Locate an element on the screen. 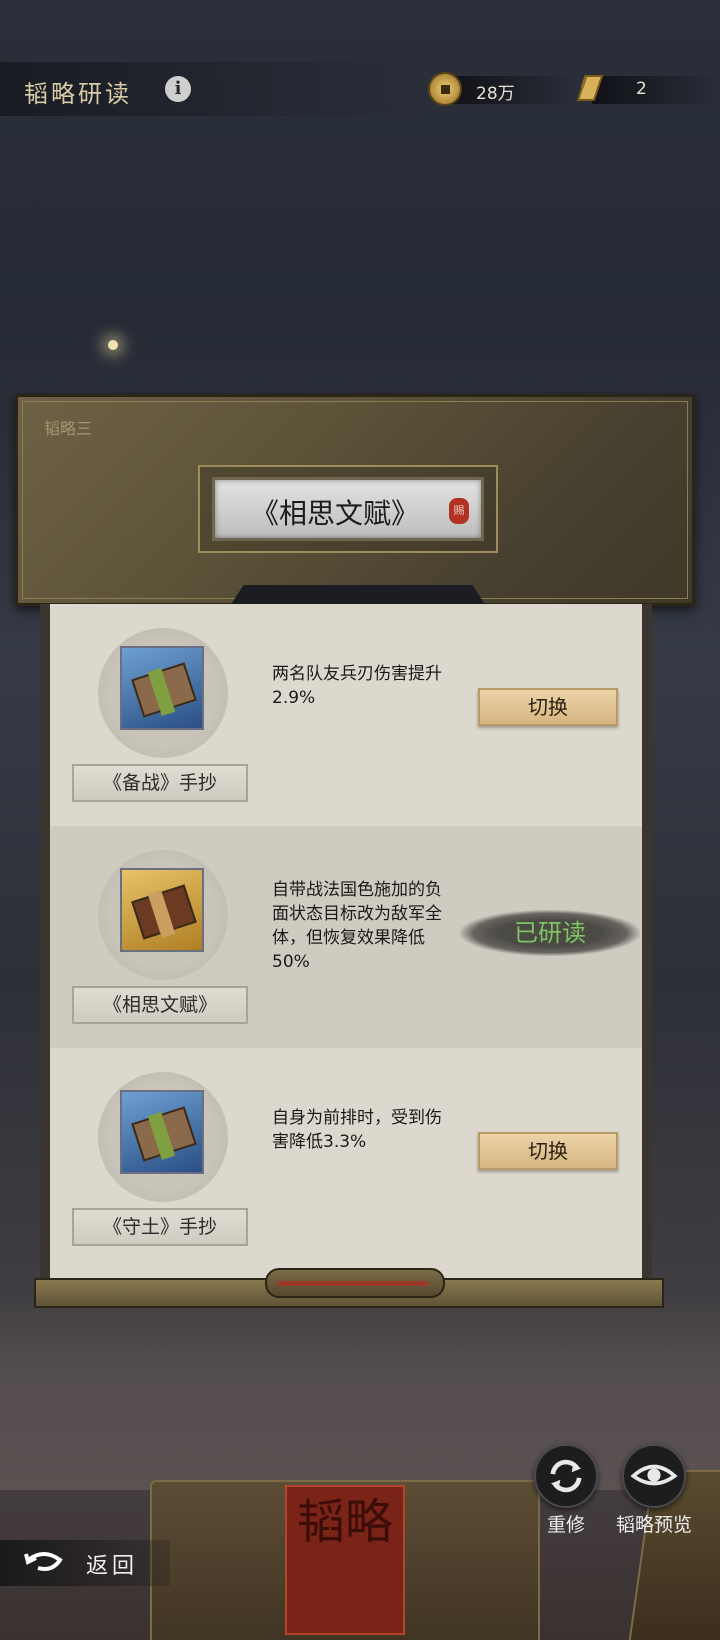  list-item: 《备战》手抄 两名队友兵刃伤害提升2.9% 切换 is located at coordinates (346, 715).